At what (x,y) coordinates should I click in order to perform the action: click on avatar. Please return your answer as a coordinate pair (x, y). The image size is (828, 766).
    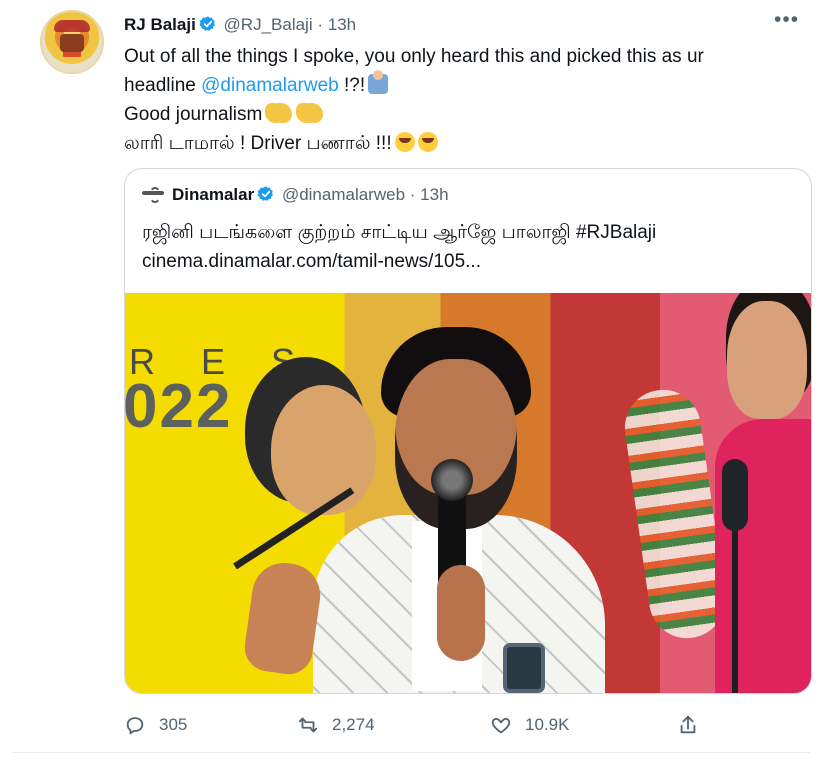
    Looking at the image, I should click on (72, 42).